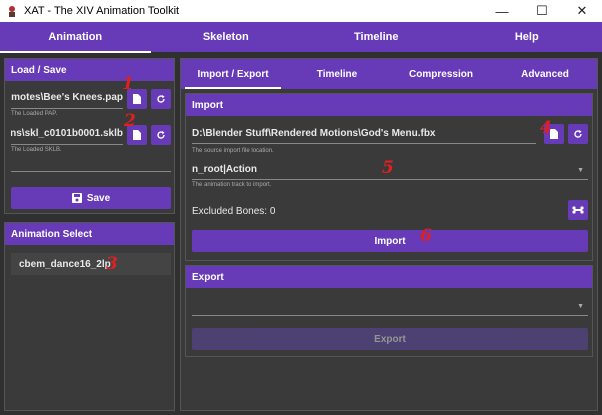 The height and width of the screenshot is (415, 602). I want to click on save-icon, so click(76, 198).